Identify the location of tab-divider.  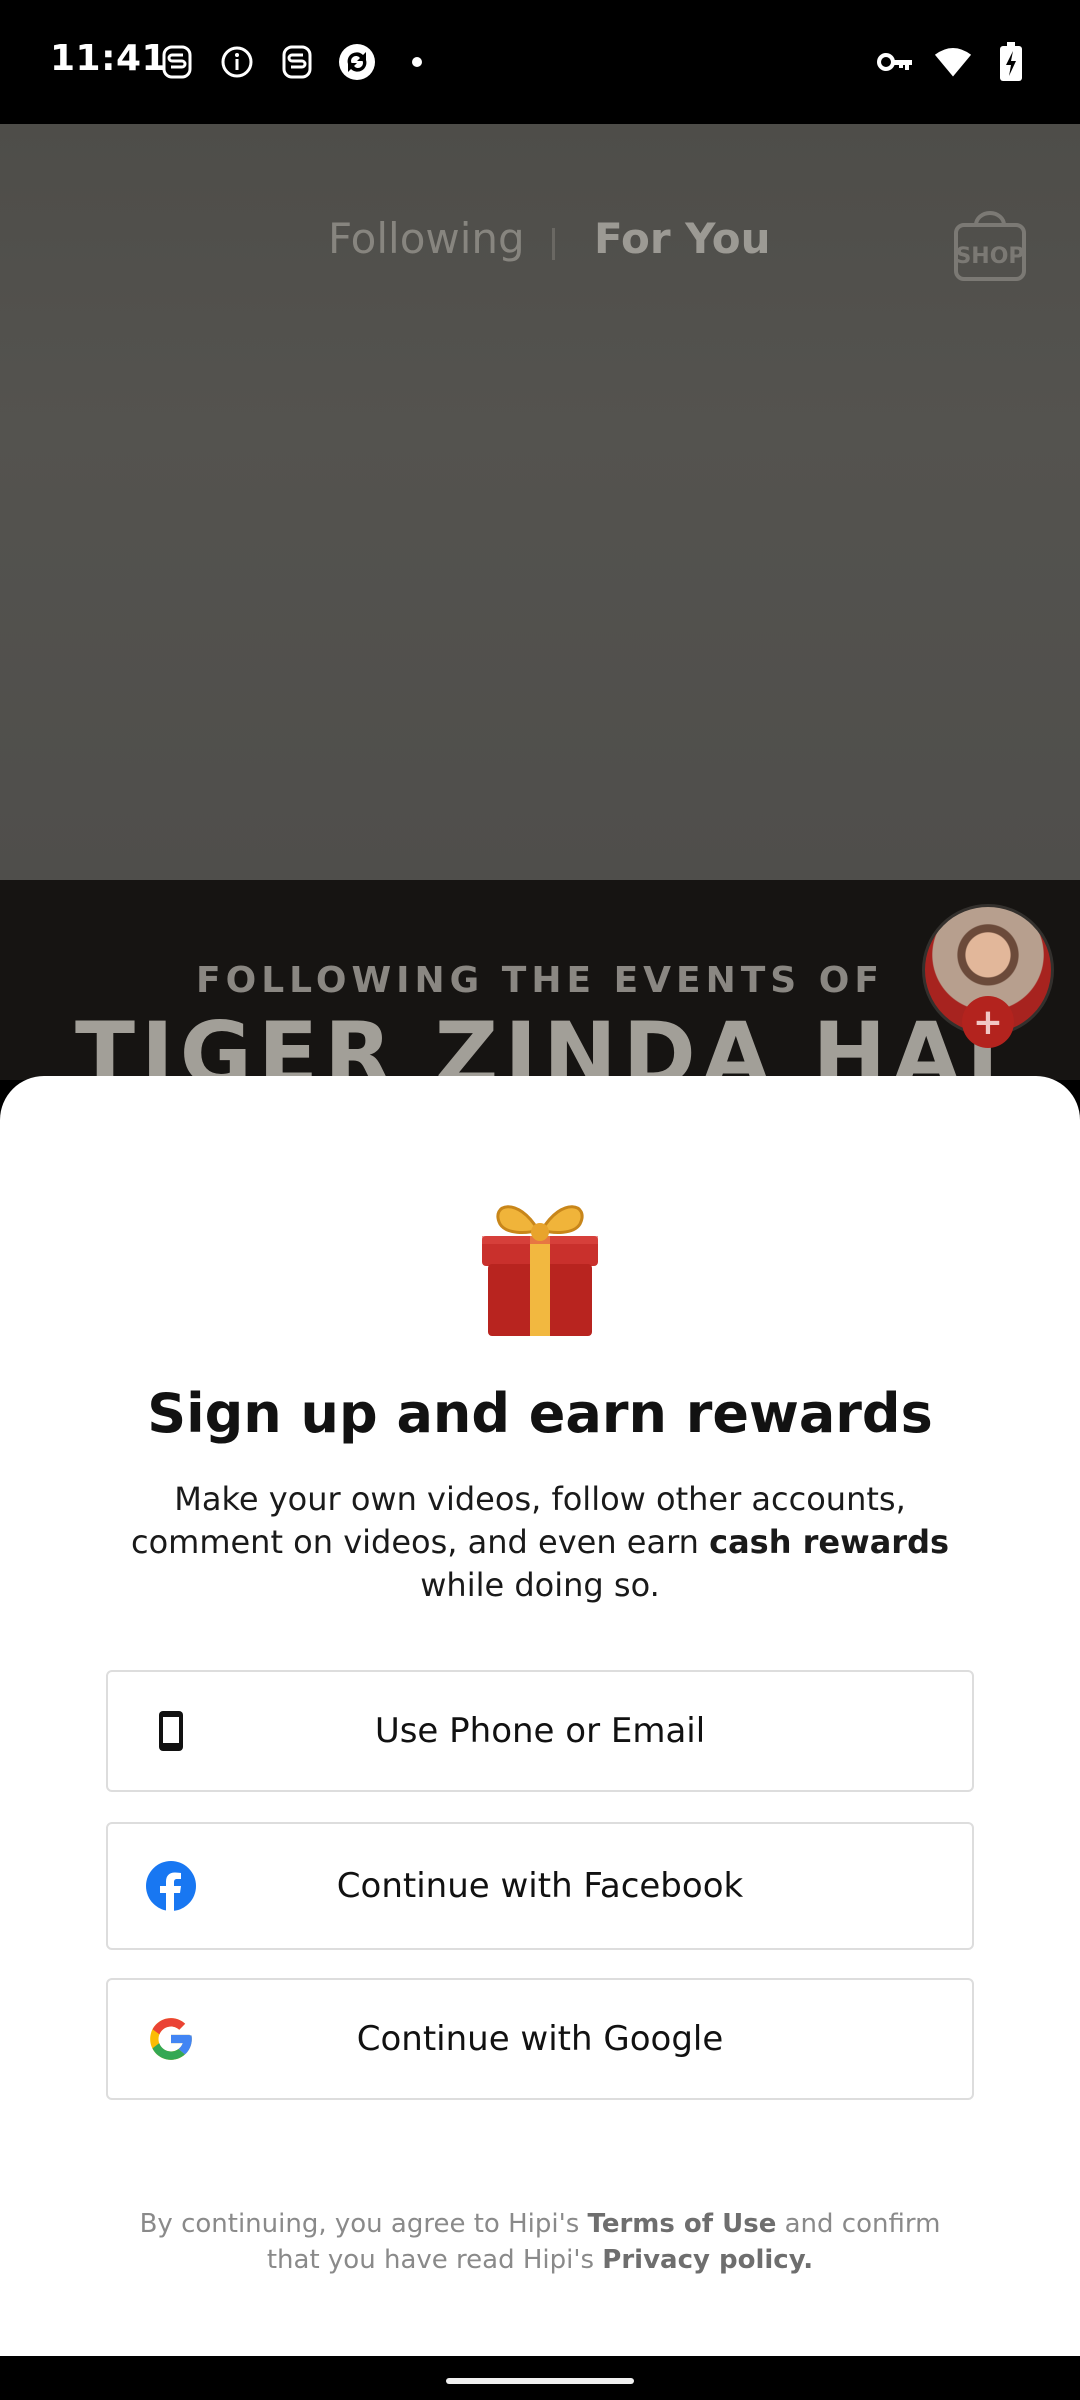
(553, 244).